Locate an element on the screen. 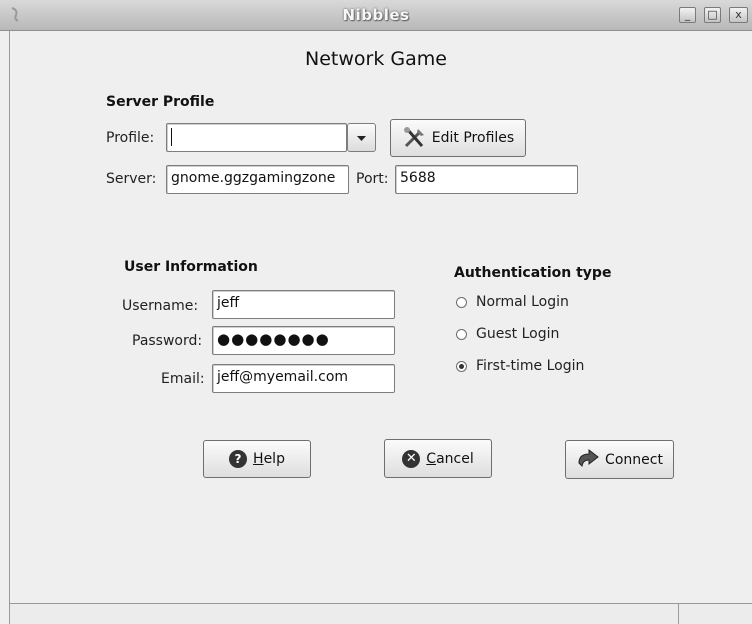  email-field: jeff@myemail.com is located at coordinates (303, 378).